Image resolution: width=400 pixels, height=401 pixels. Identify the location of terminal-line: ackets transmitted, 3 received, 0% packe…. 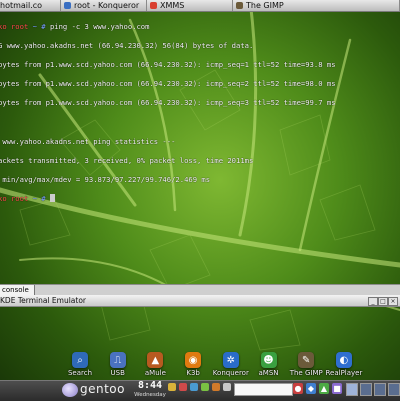
(127, 160).